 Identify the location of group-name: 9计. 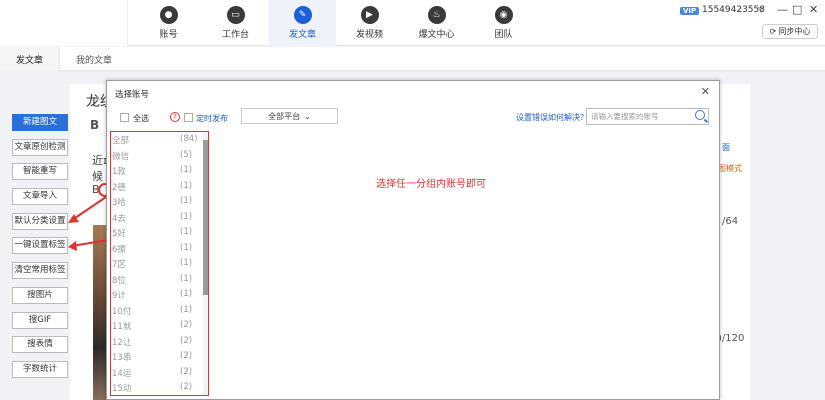
(119, 296).